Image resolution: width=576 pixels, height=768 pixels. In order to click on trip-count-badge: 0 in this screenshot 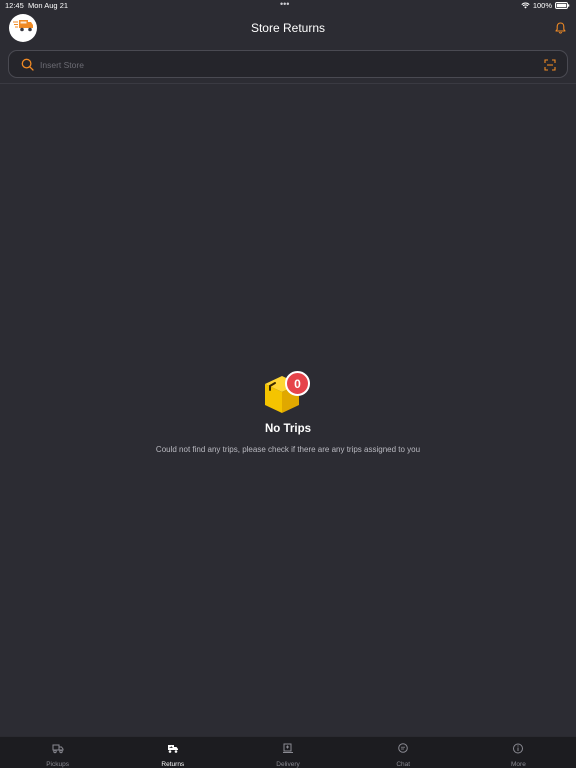, I will do `click(297, 383)`.